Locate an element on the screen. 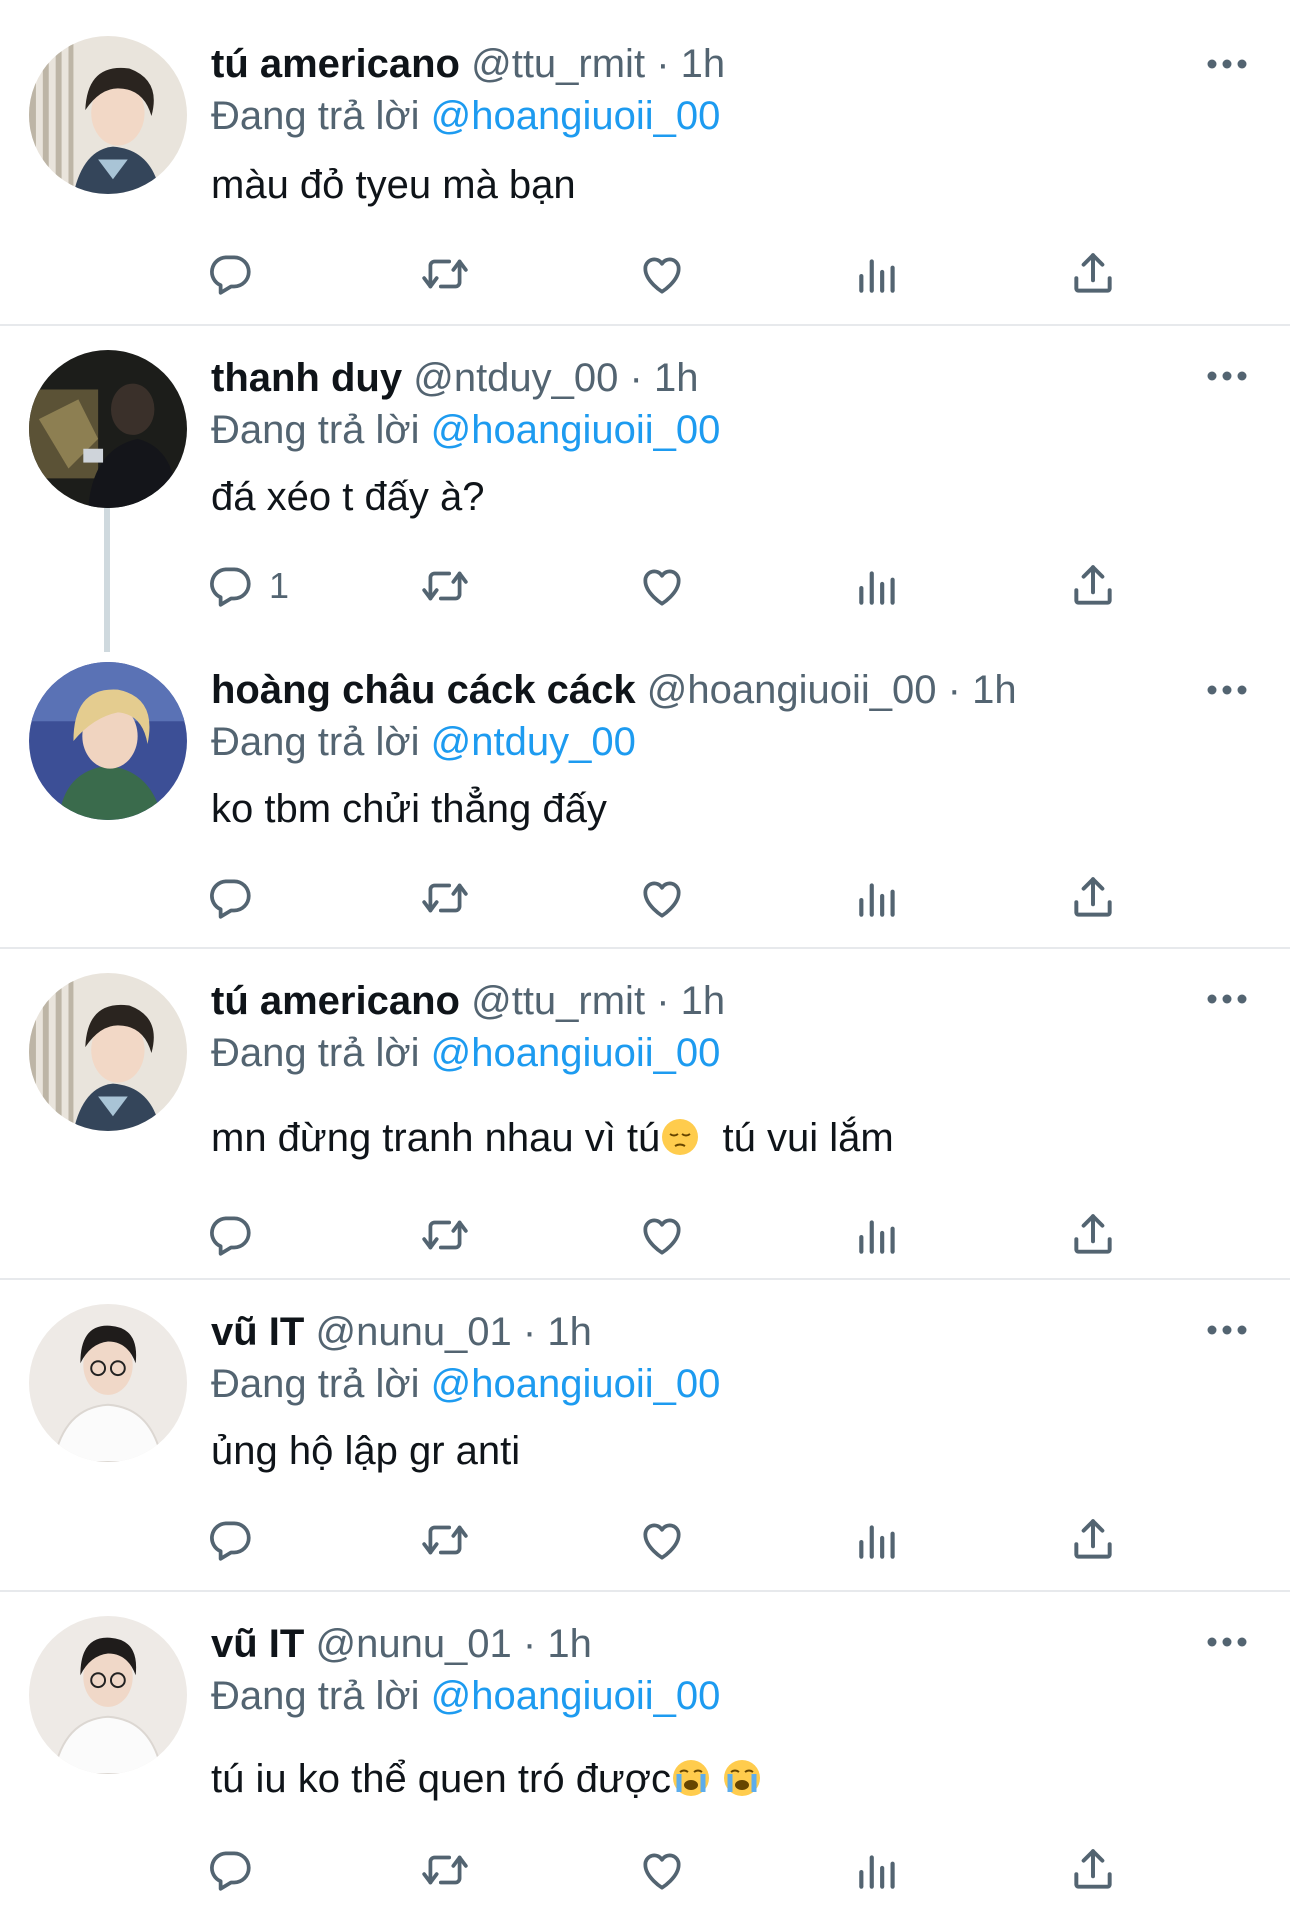  views-icon is located at coordinates (878, 898).